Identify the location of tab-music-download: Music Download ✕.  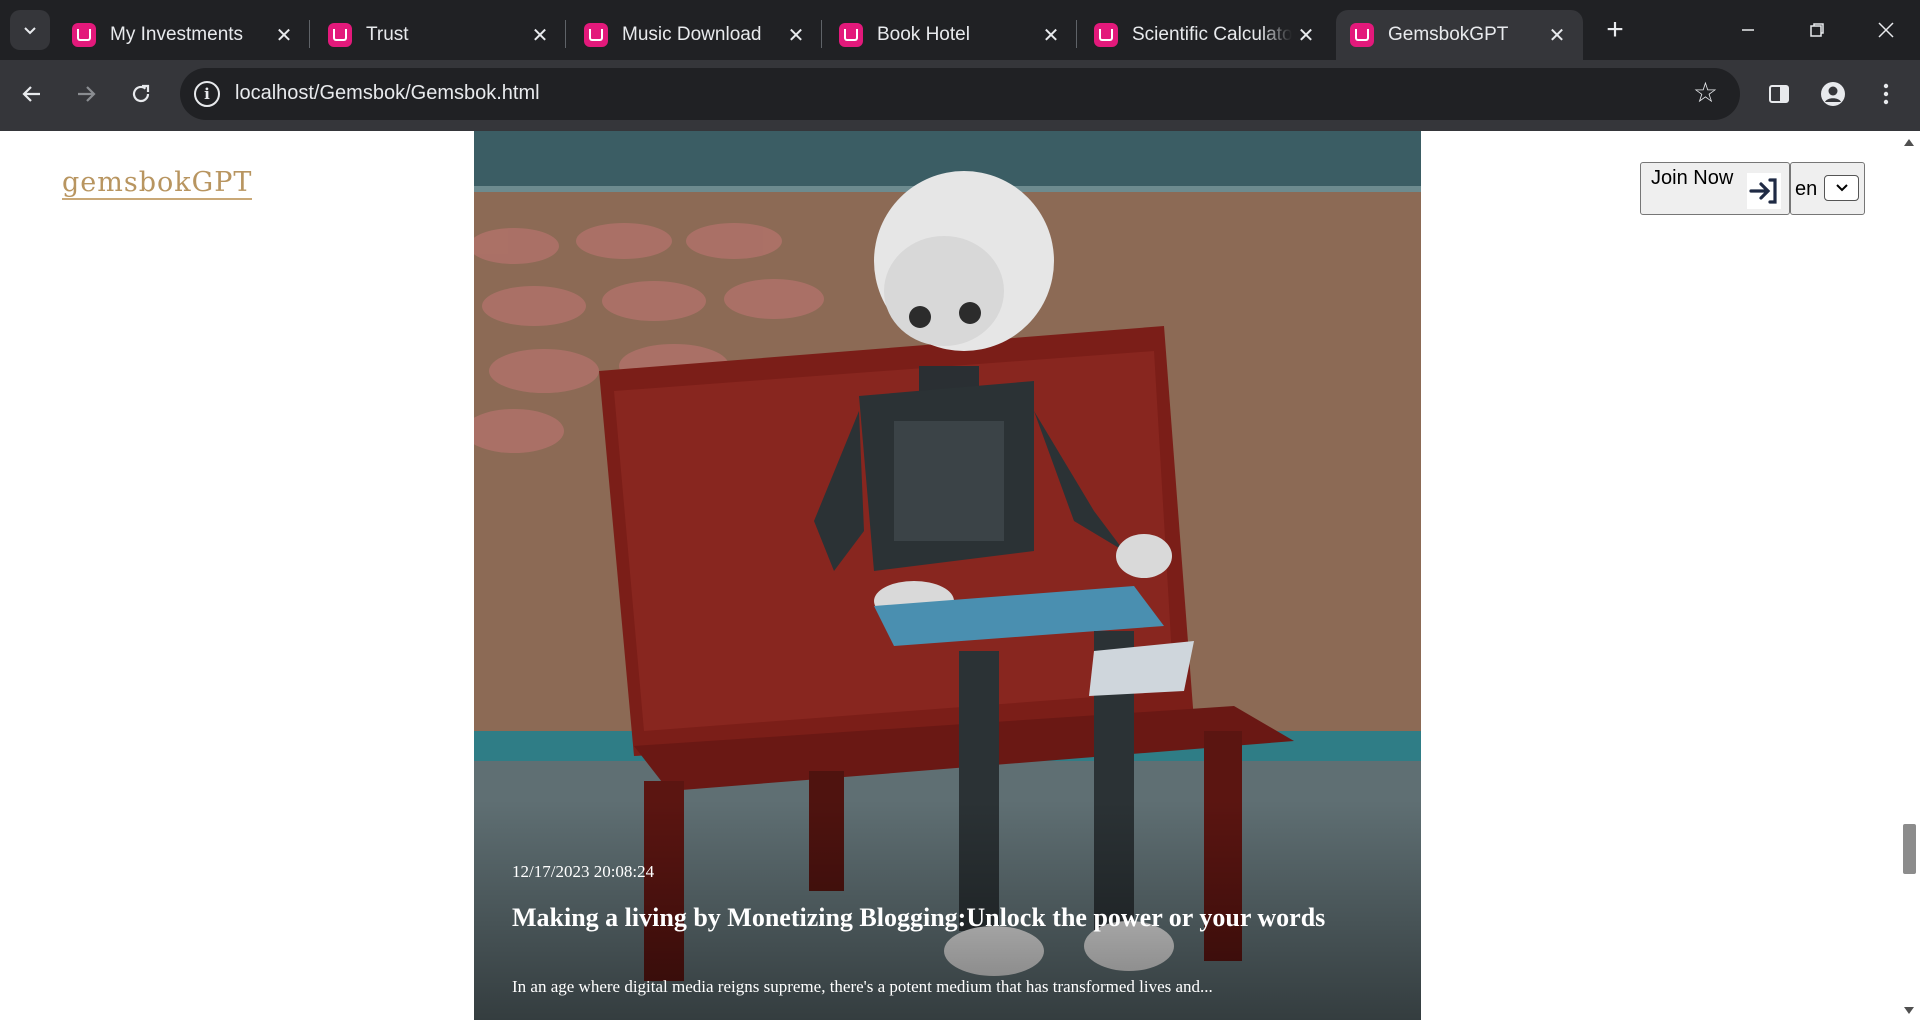
(696, 35).